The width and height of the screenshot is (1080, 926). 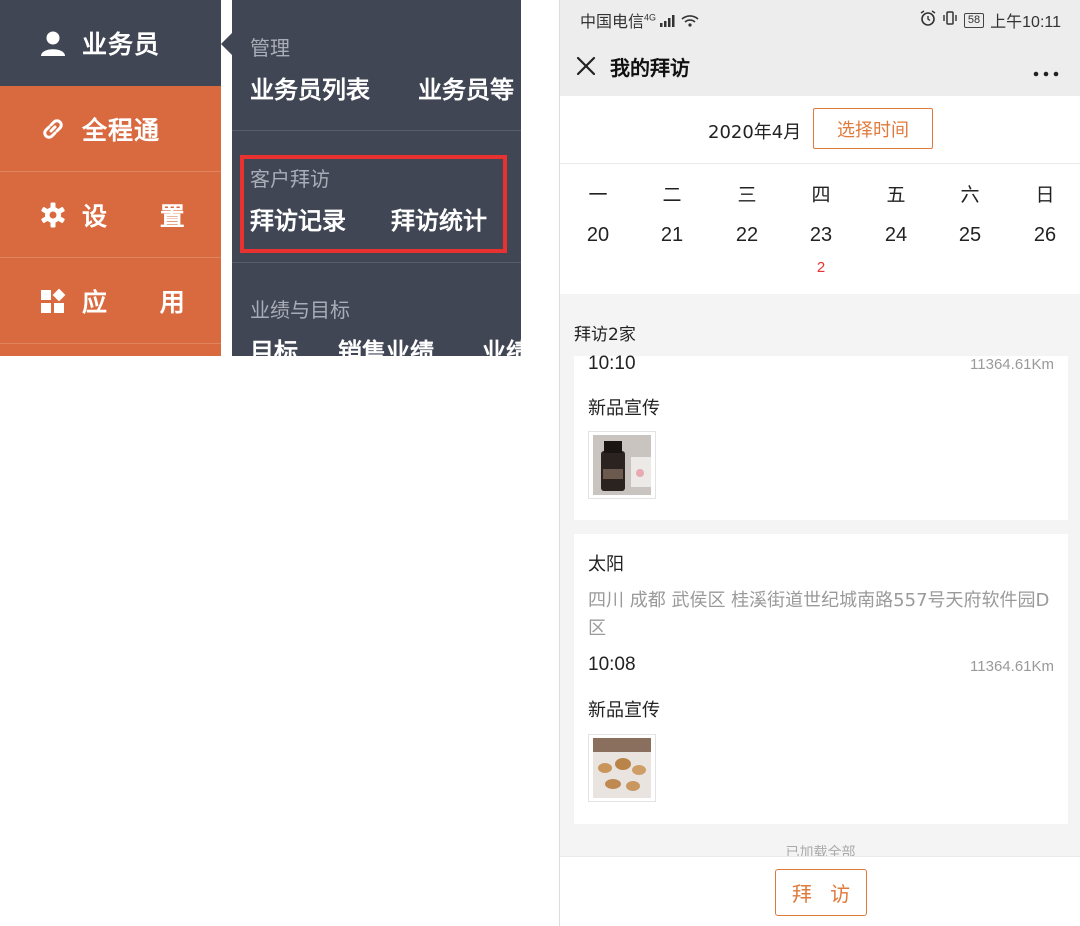 I want to click on submenu-pointer, so click(x=226, y=44).